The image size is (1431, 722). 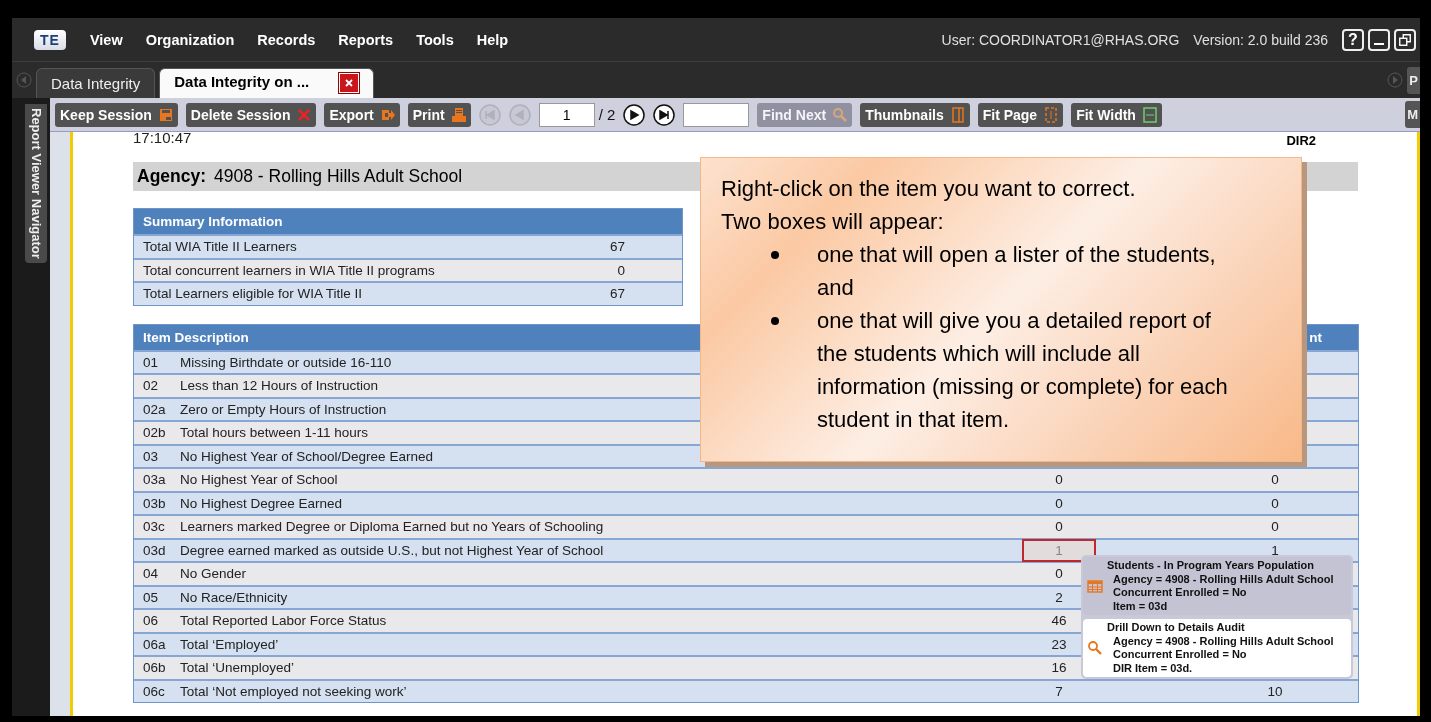 I want to click on table-cell: No Gender, so click(x=213, y=574).